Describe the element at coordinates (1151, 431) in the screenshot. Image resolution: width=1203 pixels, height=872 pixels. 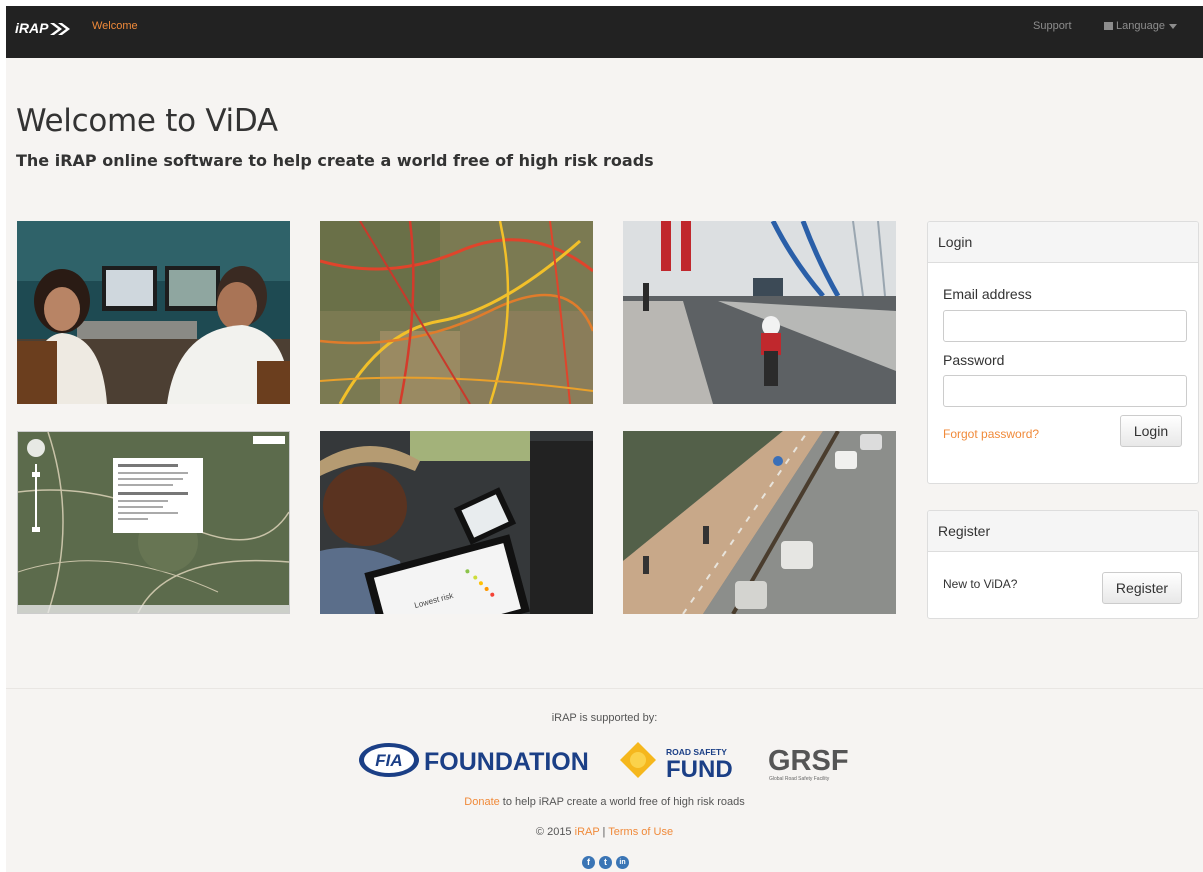
I see `login-button: Login` at that location.